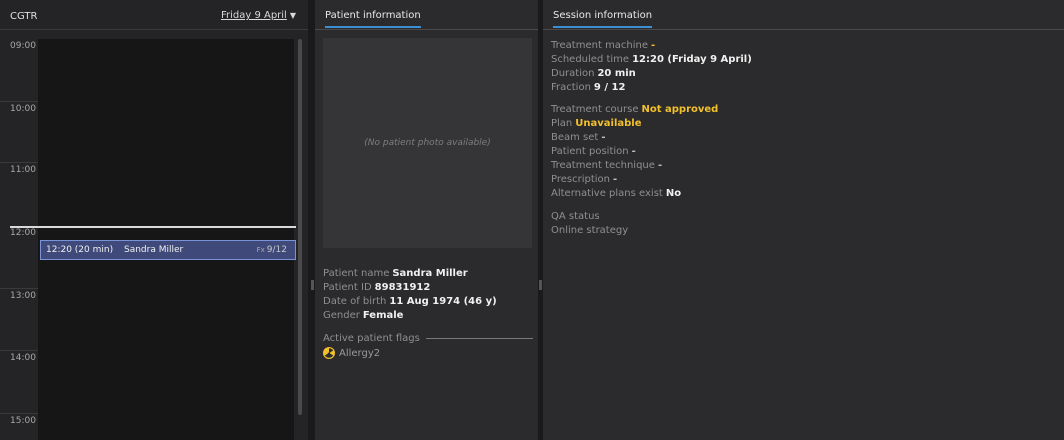  I want to click on patient-header: Patient information, so click(426, 15).